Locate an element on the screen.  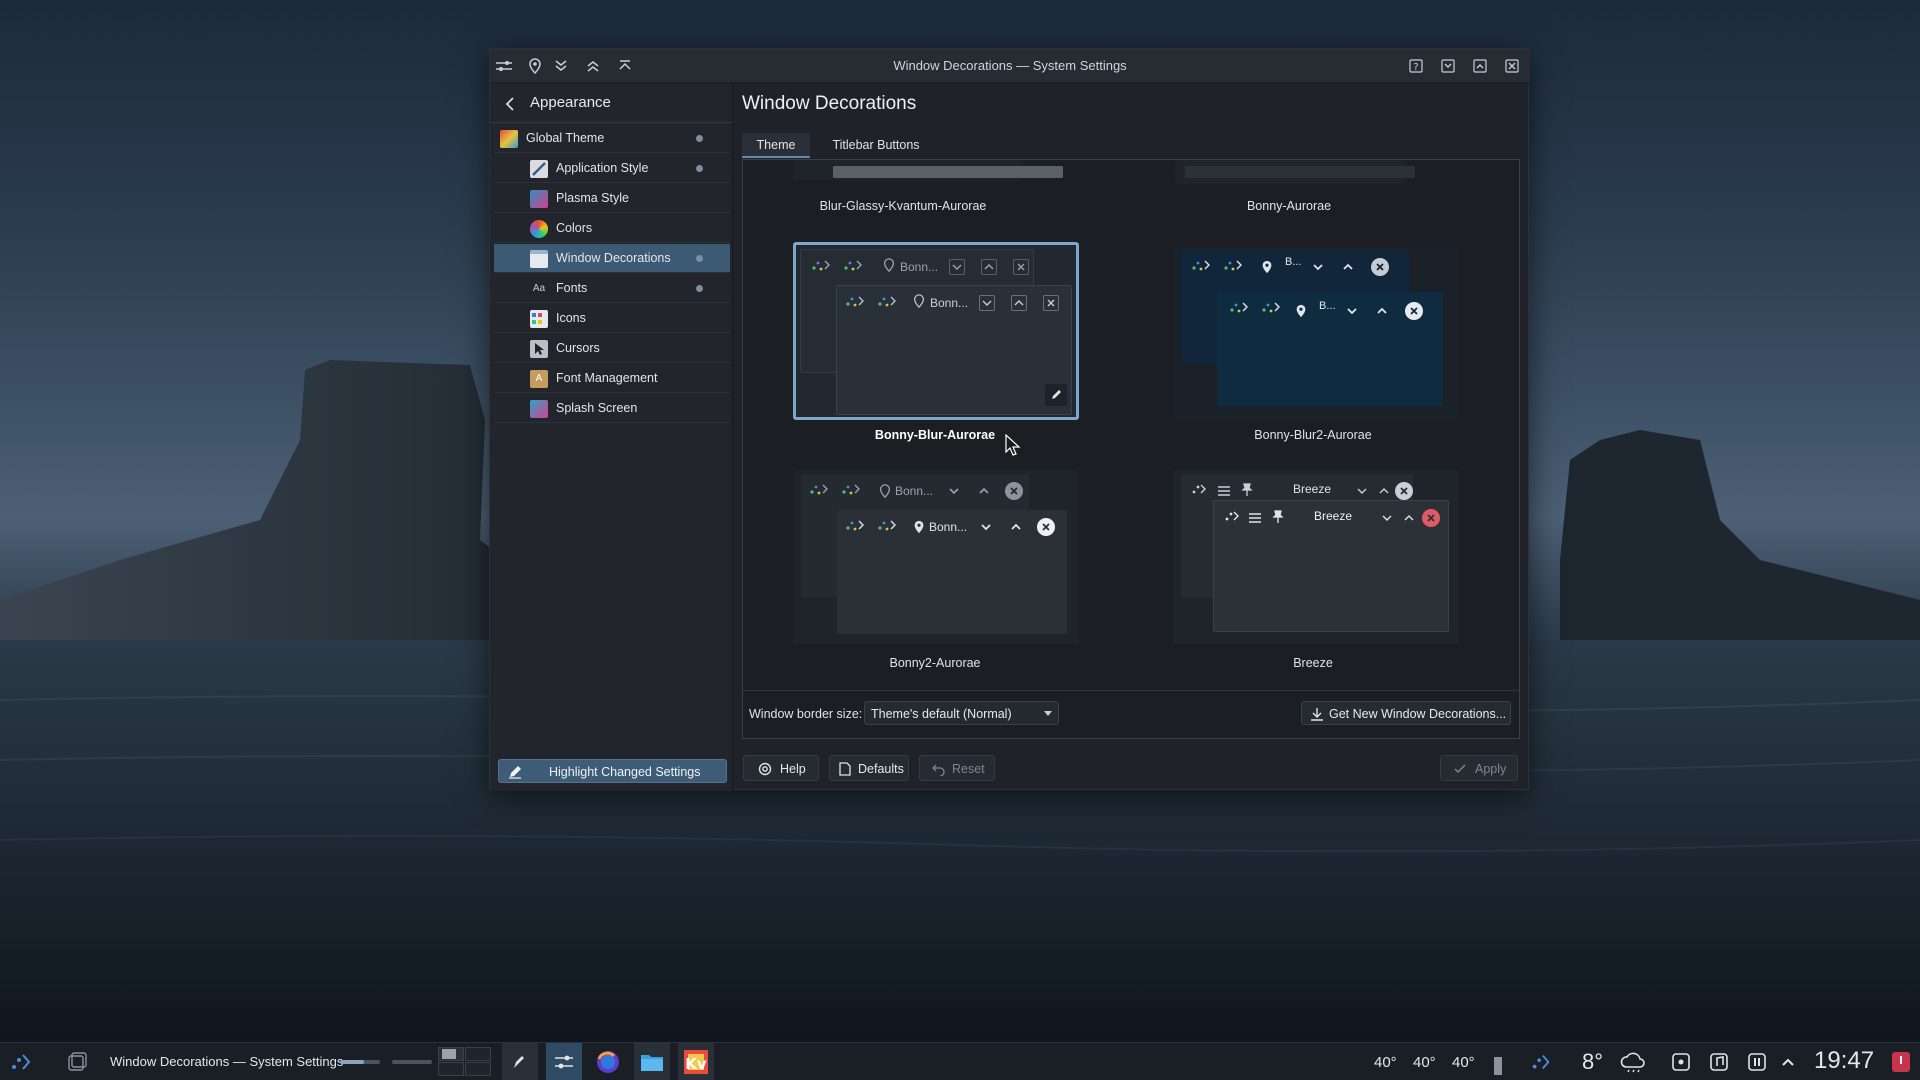
kvantum-manager-icon: Kv is located at coordinates (696, 1061).